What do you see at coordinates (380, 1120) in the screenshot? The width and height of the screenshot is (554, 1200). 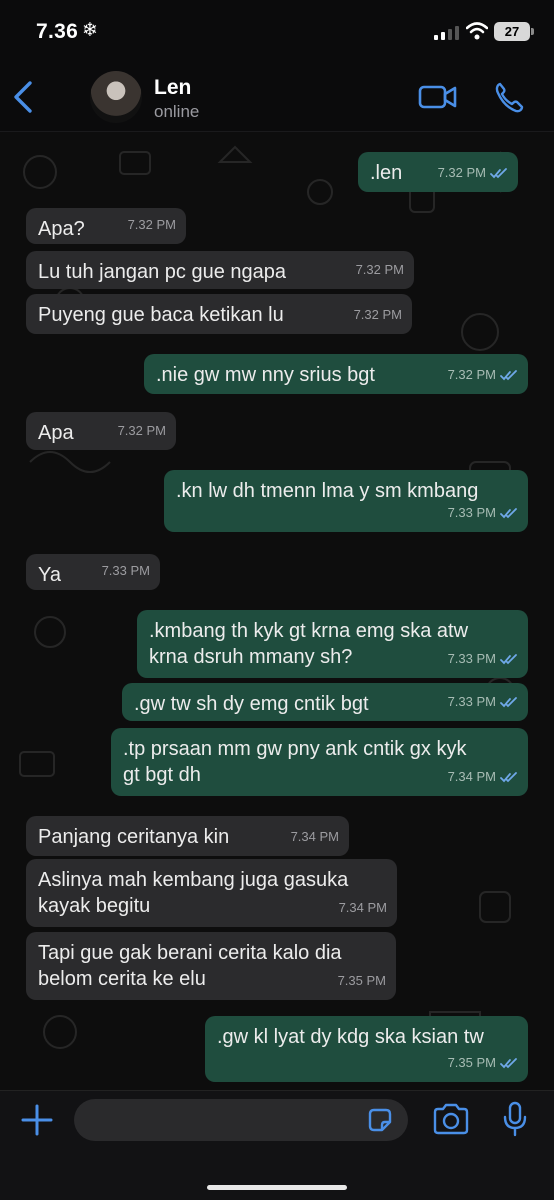 I see `sticker-icon` at bounding box center [380, 1120].